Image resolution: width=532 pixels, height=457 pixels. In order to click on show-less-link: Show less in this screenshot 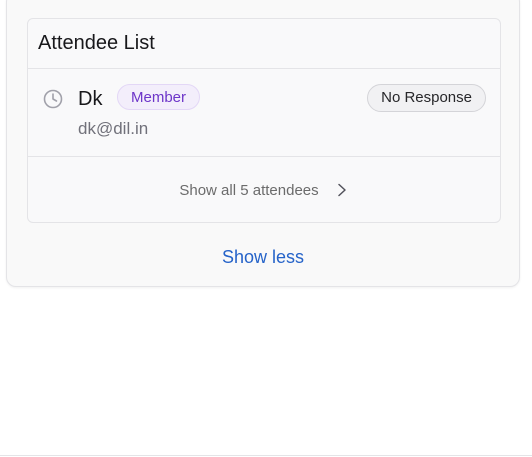, I will do `click(263, 257)`.